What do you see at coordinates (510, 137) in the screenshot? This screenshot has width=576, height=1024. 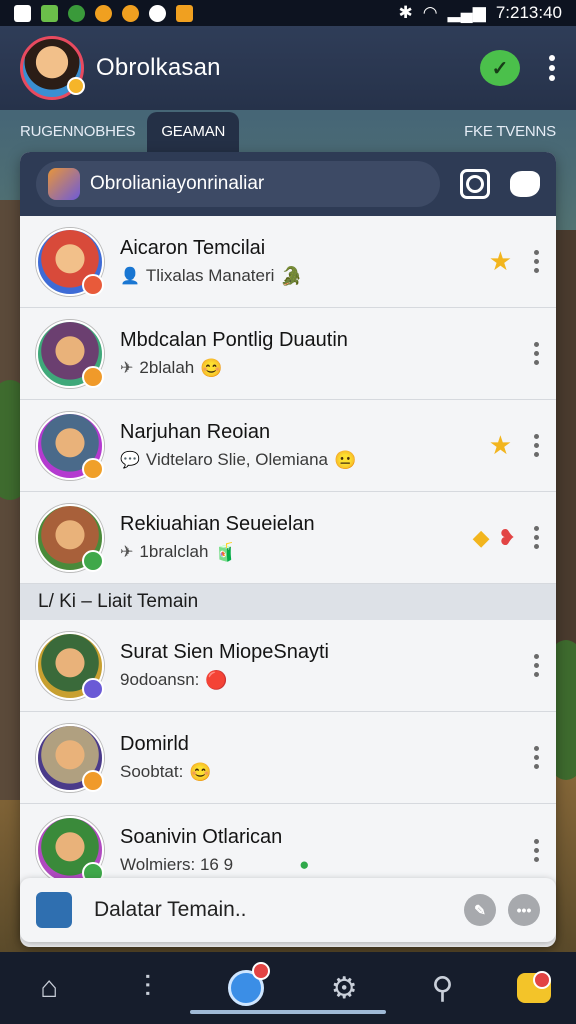 I see `tab-free-items: FKE TVENNS` at bounding box center [510, 137].